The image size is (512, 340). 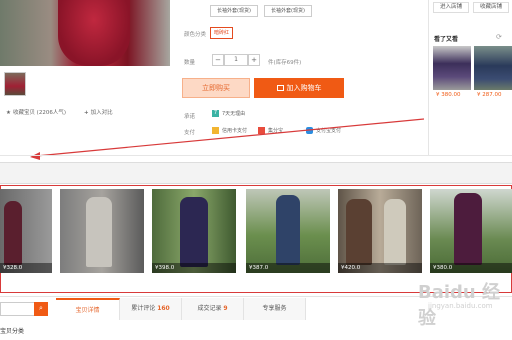 I want to click on gallery-item-1: ¥328.0, so click(x=26, y=231).